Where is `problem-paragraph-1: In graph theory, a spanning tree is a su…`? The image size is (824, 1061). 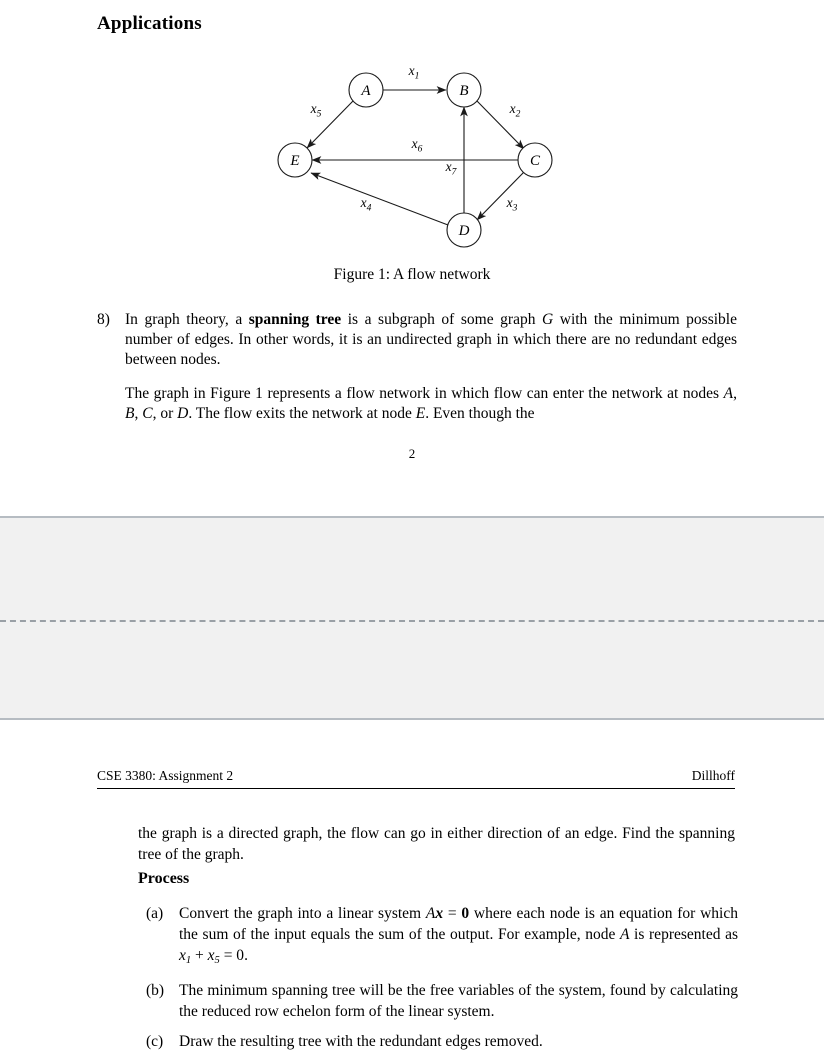 problem-paragraph-1: In graph theory, a spanning tree is a su… is located at coordinates (431, 340).